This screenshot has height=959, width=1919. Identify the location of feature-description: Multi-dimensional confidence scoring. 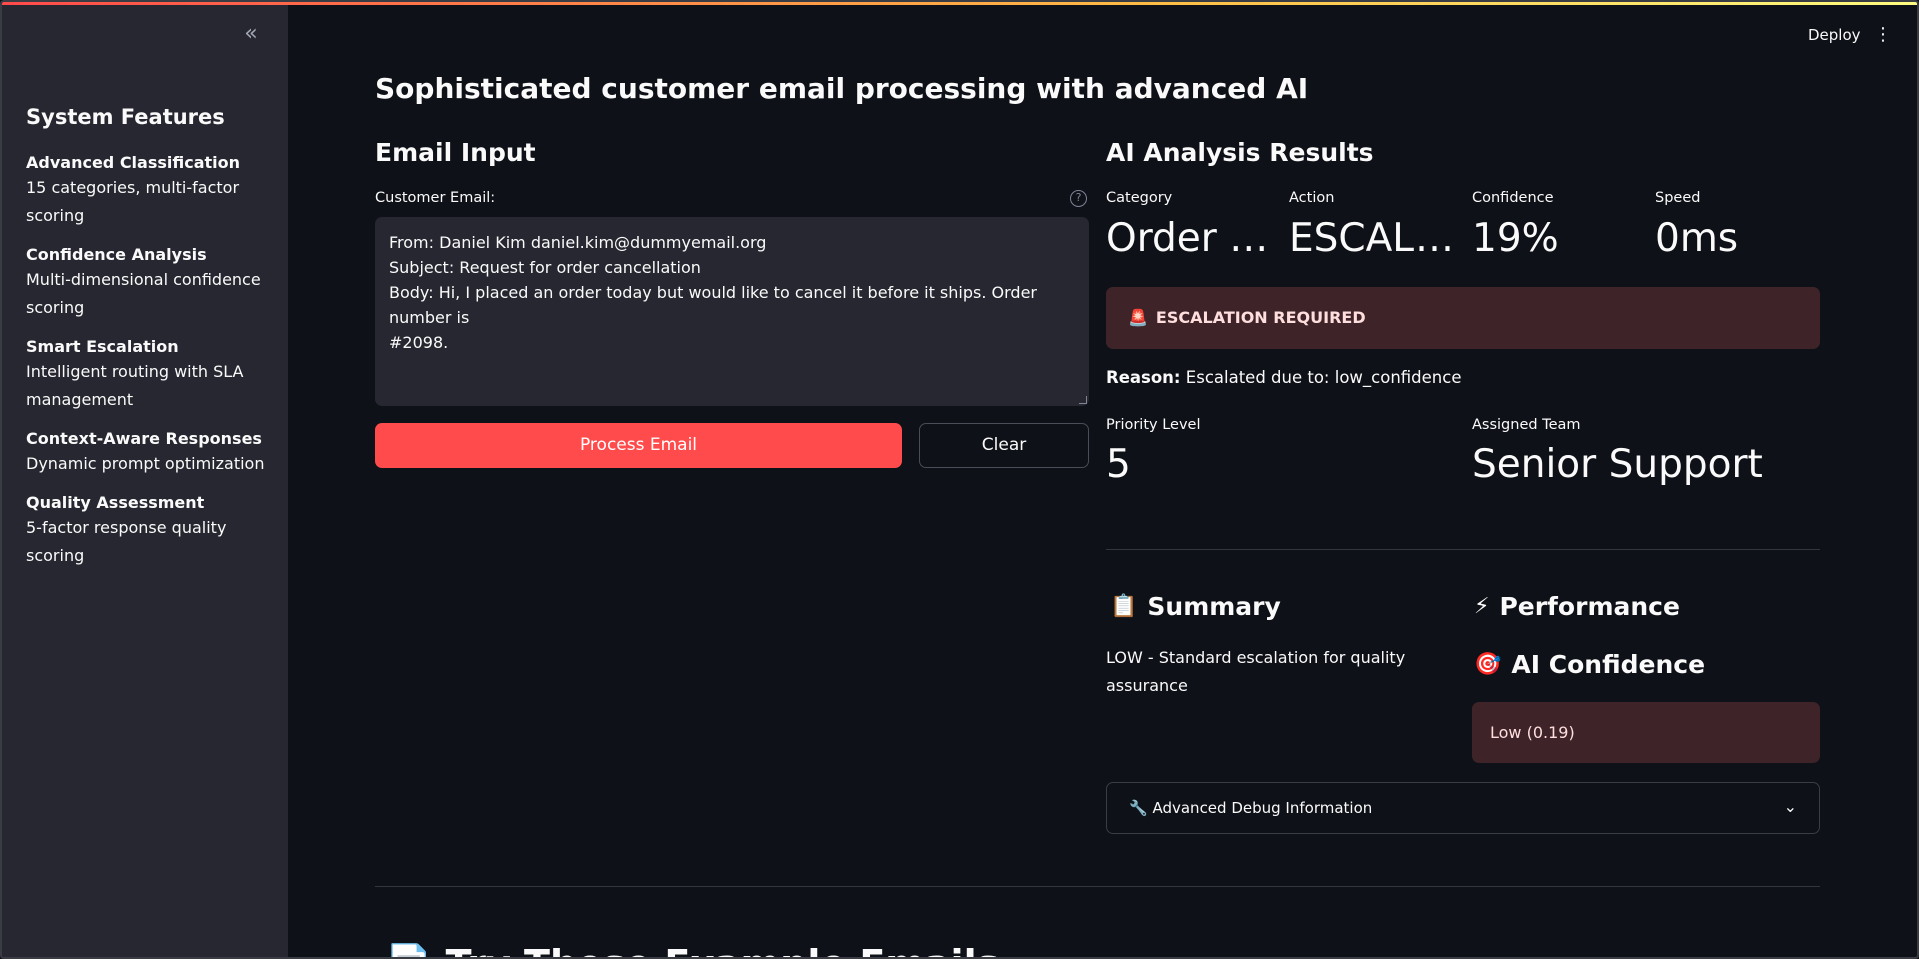
(143, 293).